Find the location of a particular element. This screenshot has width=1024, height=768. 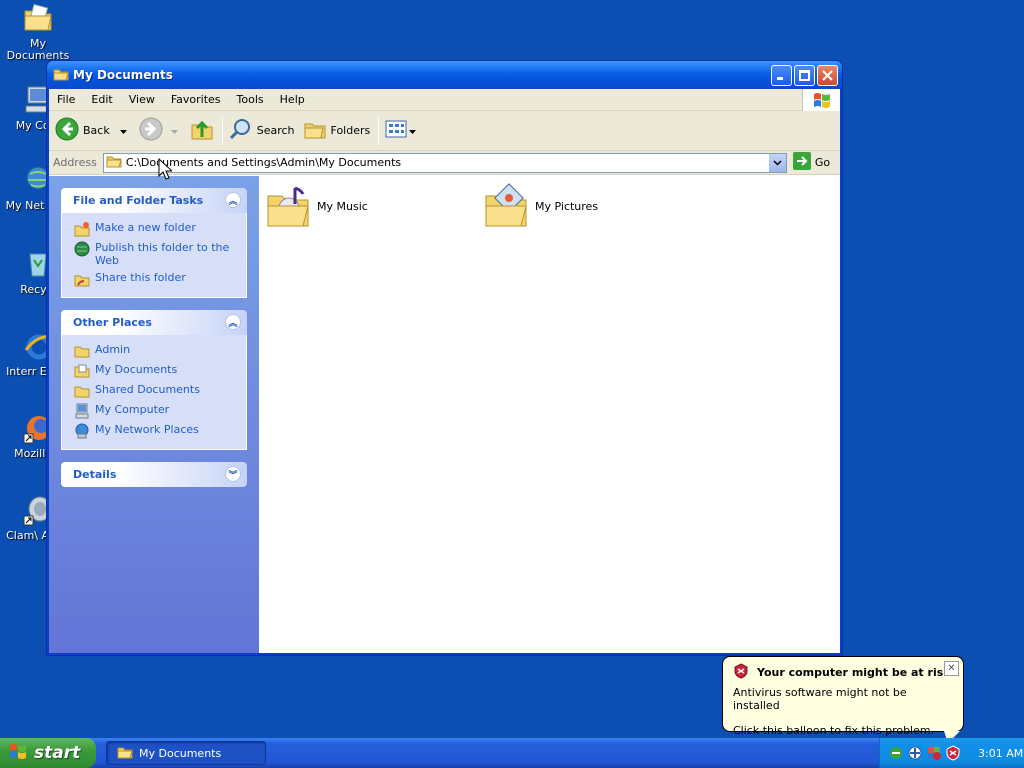

taskbar-button-label: My Documents is located at coordinates (180, 753).